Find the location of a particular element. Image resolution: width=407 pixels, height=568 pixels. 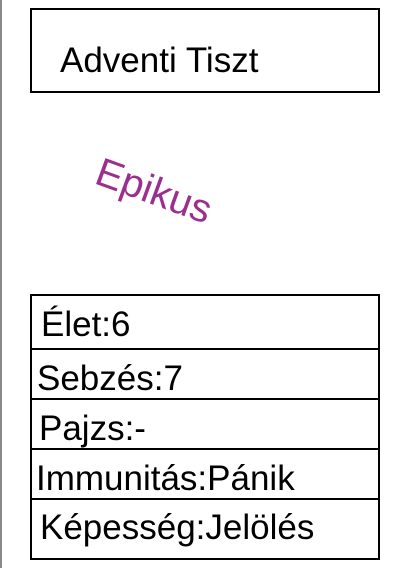

stat-immunitas: Immunitás:Pánik is located at coordinates (165, 478).